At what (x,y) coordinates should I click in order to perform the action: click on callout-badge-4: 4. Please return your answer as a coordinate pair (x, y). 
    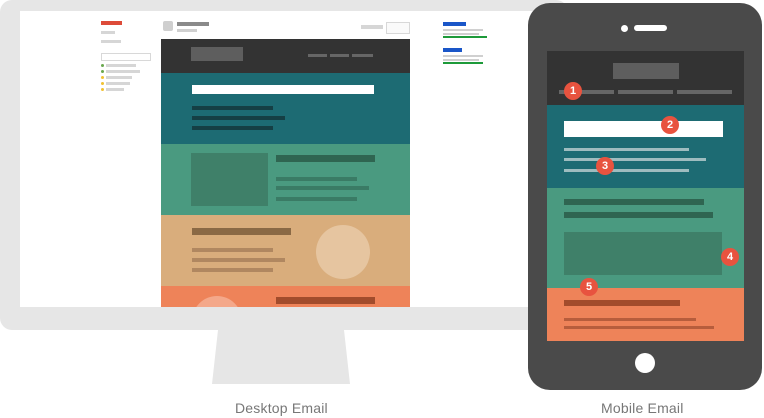
    Looking at the image, I should click on (730, 257).